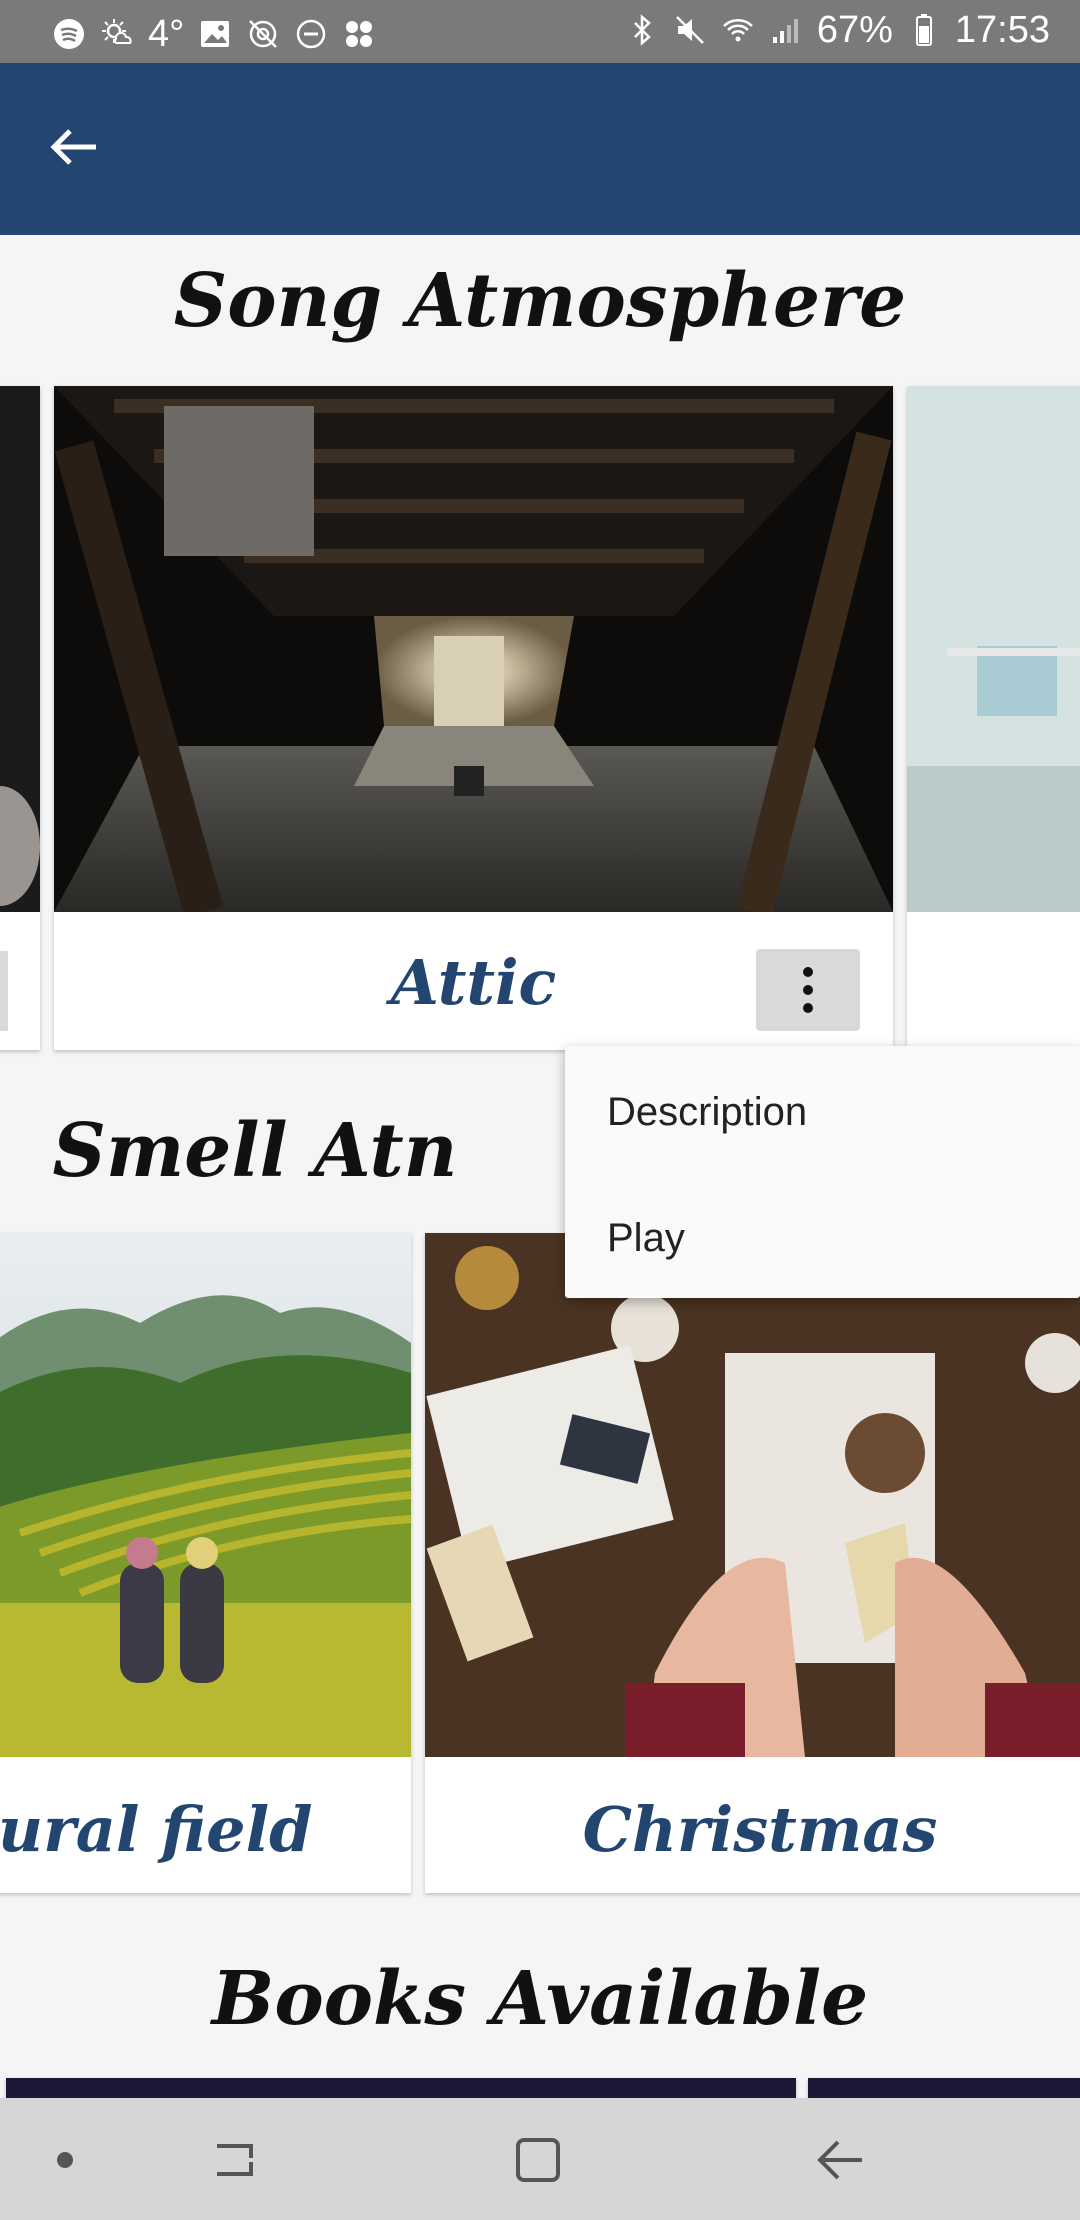 The width and height of the screenshot is (1080, 2220). I want to click on section-title-song-atmosphere: Song Atmosphere, so click(540, 301).